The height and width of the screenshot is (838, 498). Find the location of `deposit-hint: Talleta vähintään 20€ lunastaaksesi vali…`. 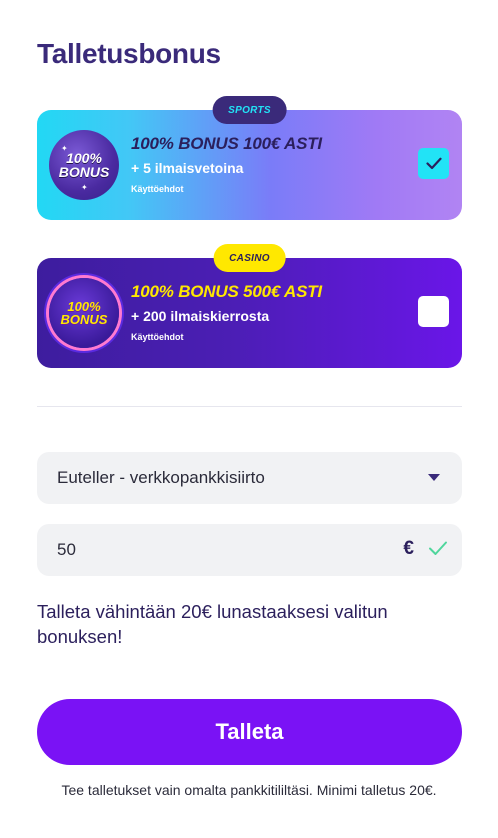

deposit-hint: Talleta vähintään 20€ lunastaaksesi vali… is located at coordinates (212, 624).